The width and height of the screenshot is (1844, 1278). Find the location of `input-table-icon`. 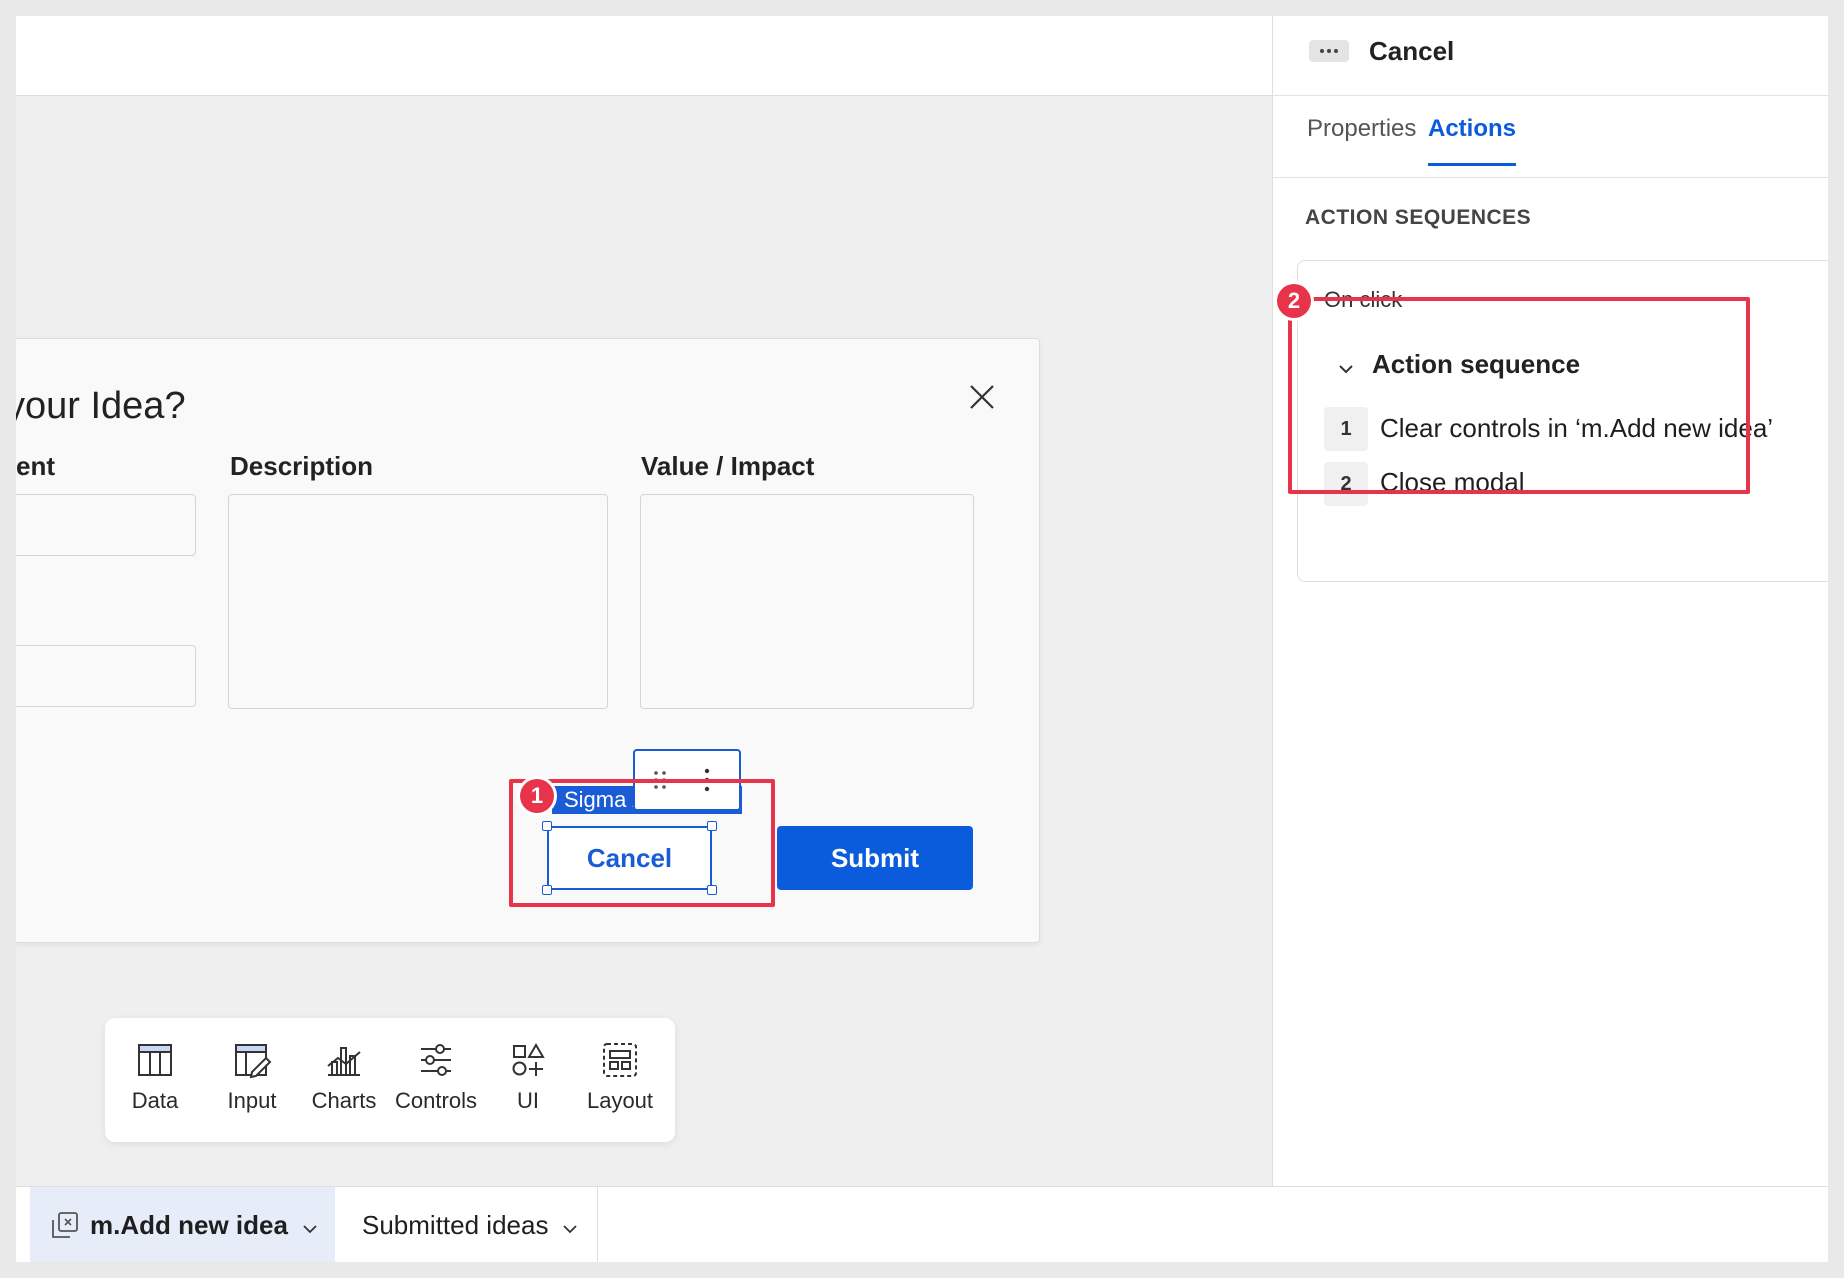

input-table-icon is located at coordinates (252, 1060).